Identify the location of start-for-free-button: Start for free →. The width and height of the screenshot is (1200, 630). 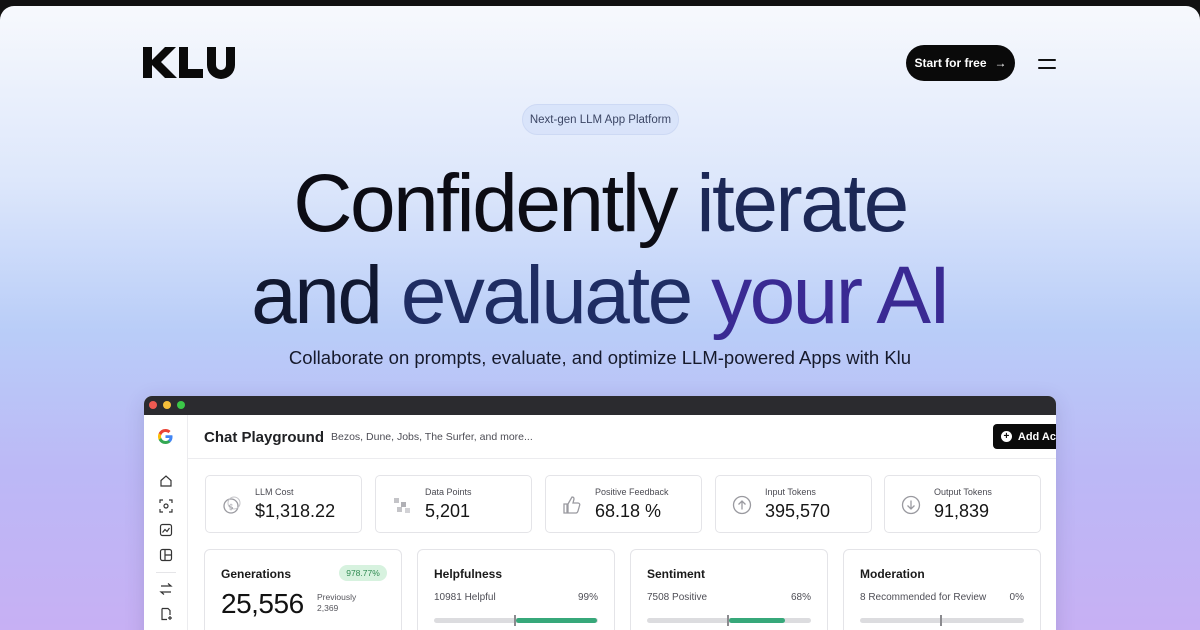
(960, 63).